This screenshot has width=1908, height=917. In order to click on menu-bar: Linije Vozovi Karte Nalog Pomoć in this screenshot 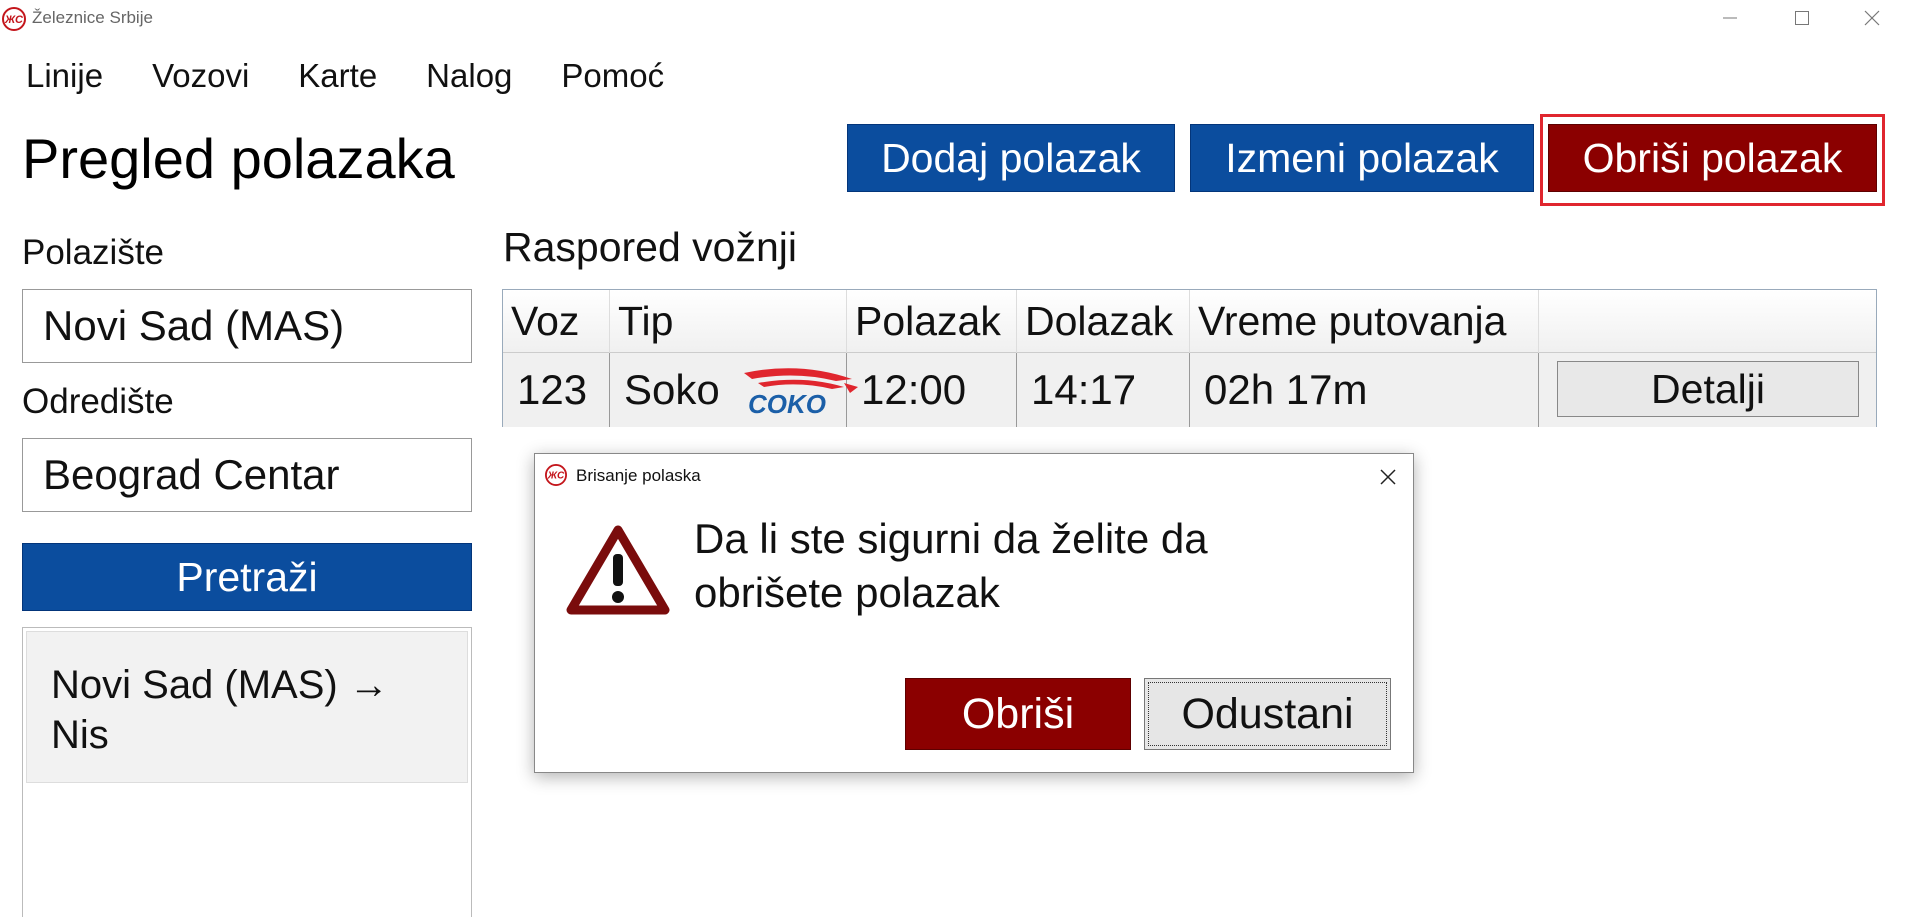, I will do `click(369, 76)`.